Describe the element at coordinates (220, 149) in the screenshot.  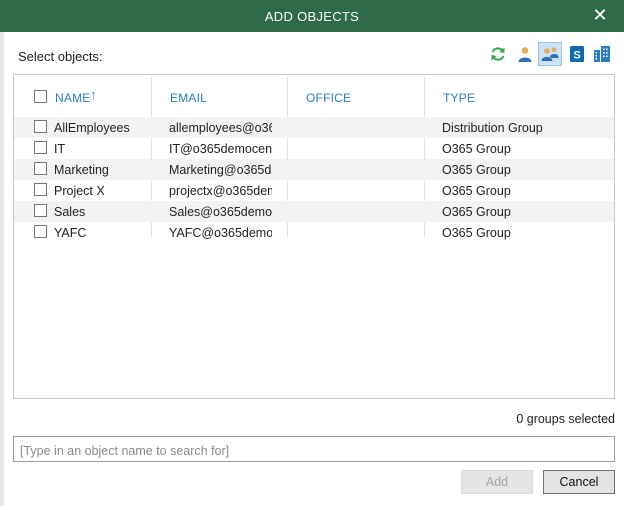
I see `cell-email: IT@o365democente` at that location.